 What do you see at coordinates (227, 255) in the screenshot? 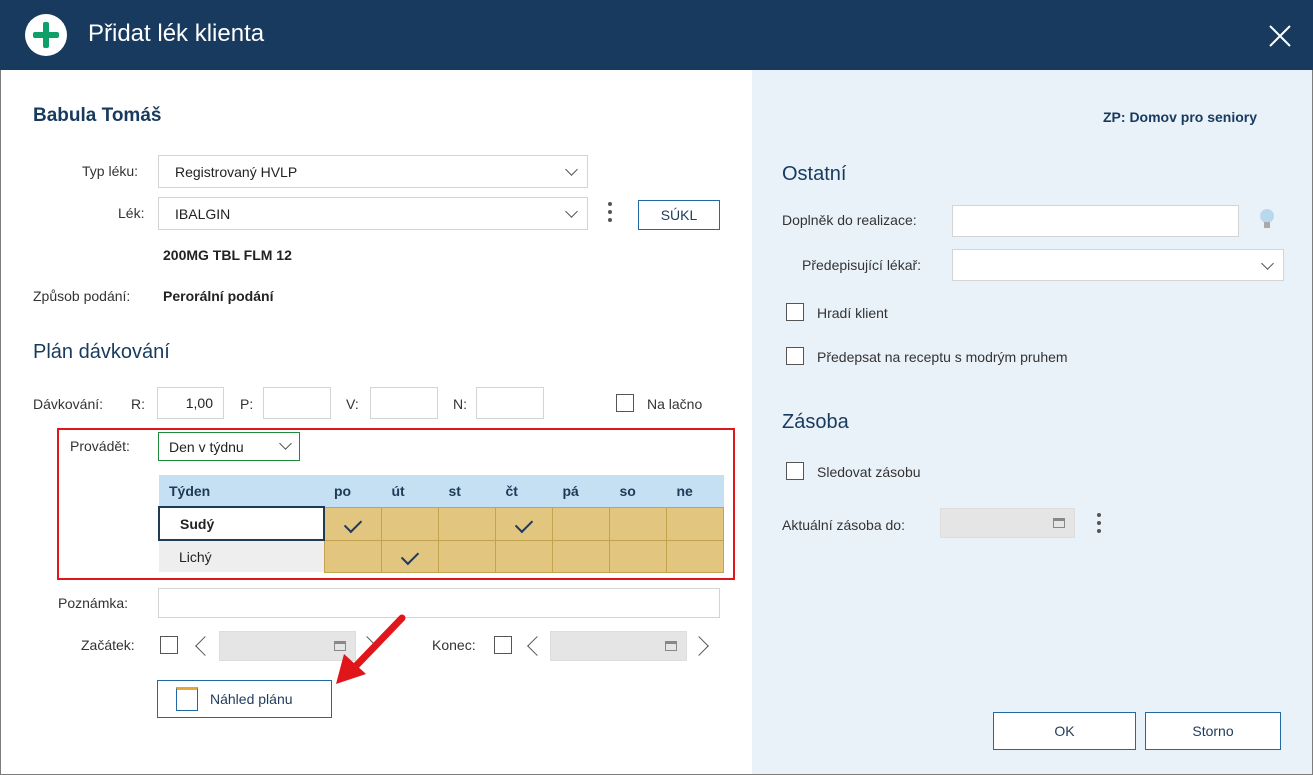
I see `lek-detail: 200MG TBL FLM 12` at bounding box center [227, 255].